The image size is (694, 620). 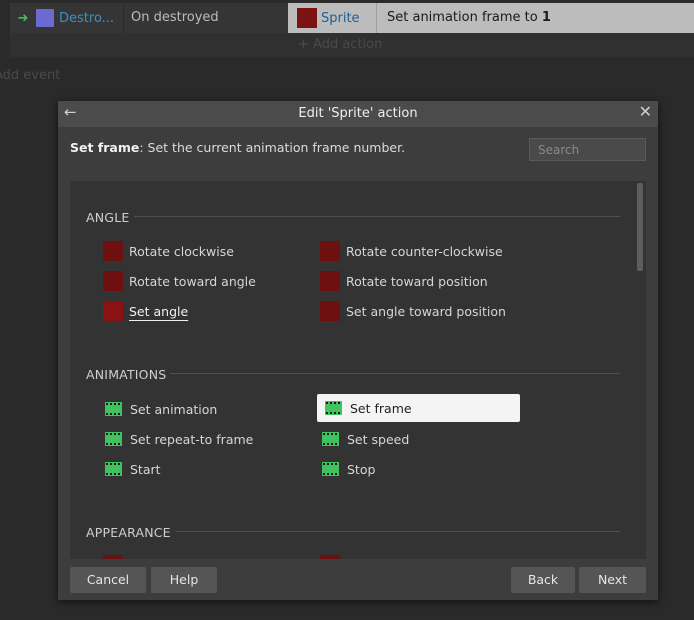 I want to click on category-appearance: APPEARANCE, so click(x=128, y=532).